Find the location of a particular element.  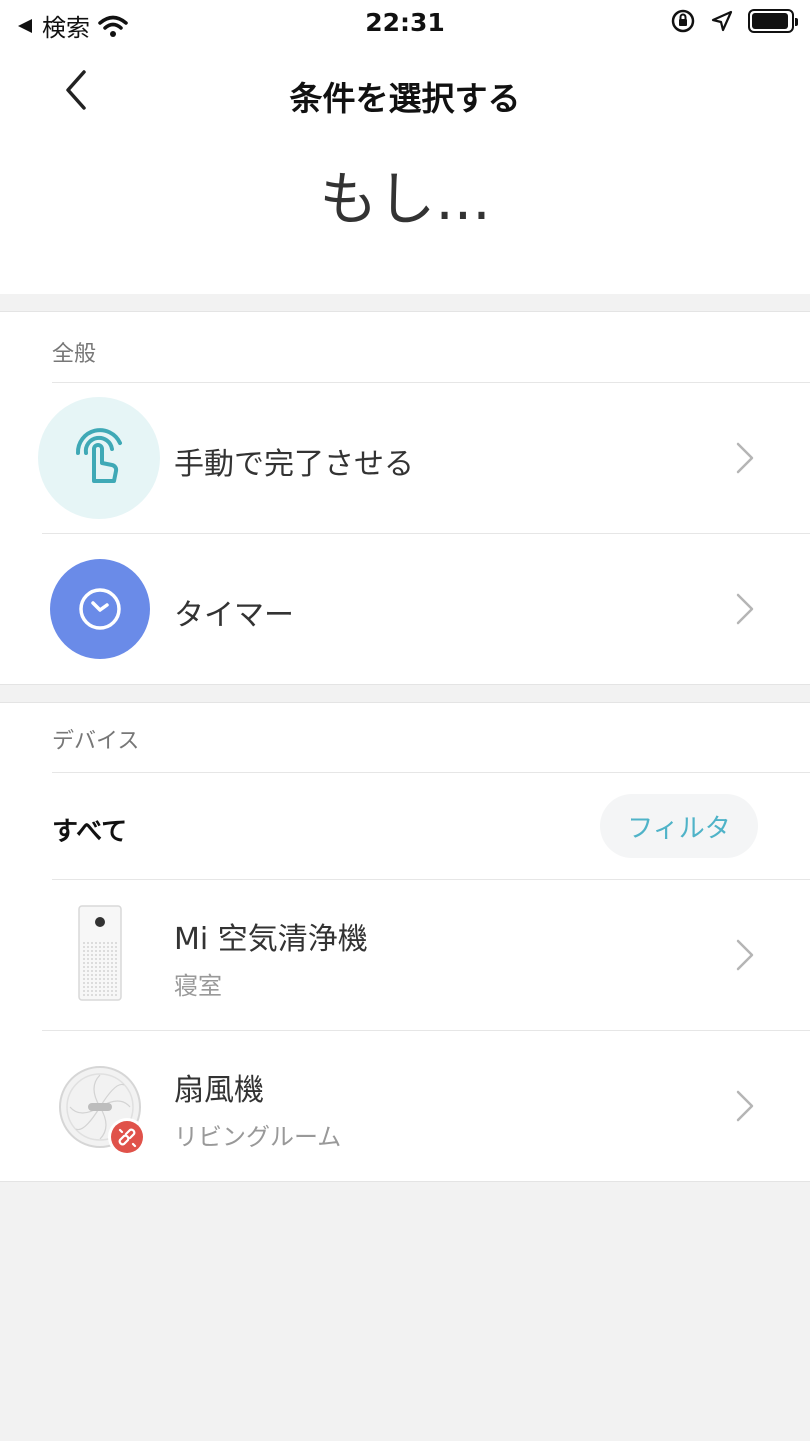

fan-icon is located at coordinates (104, 1111).